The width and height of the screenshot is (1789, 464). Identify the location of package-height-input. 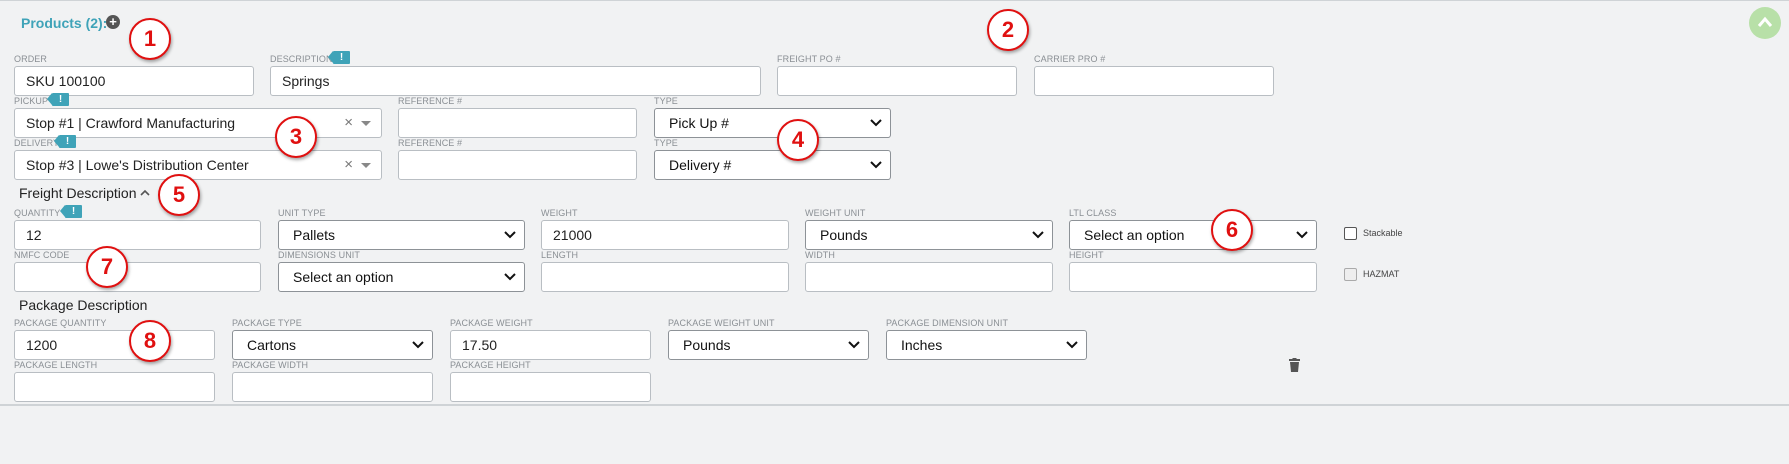
(550, 387).